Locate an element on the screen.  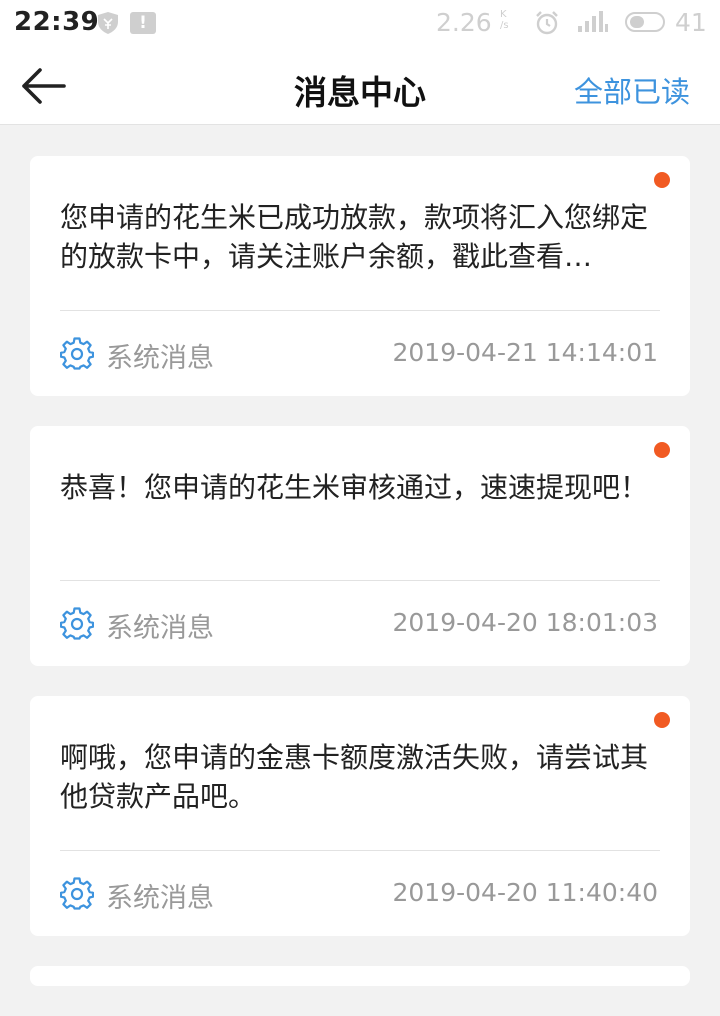
message-time: 2019-04-20 11:40:40 is located at coordinates (525, 892).